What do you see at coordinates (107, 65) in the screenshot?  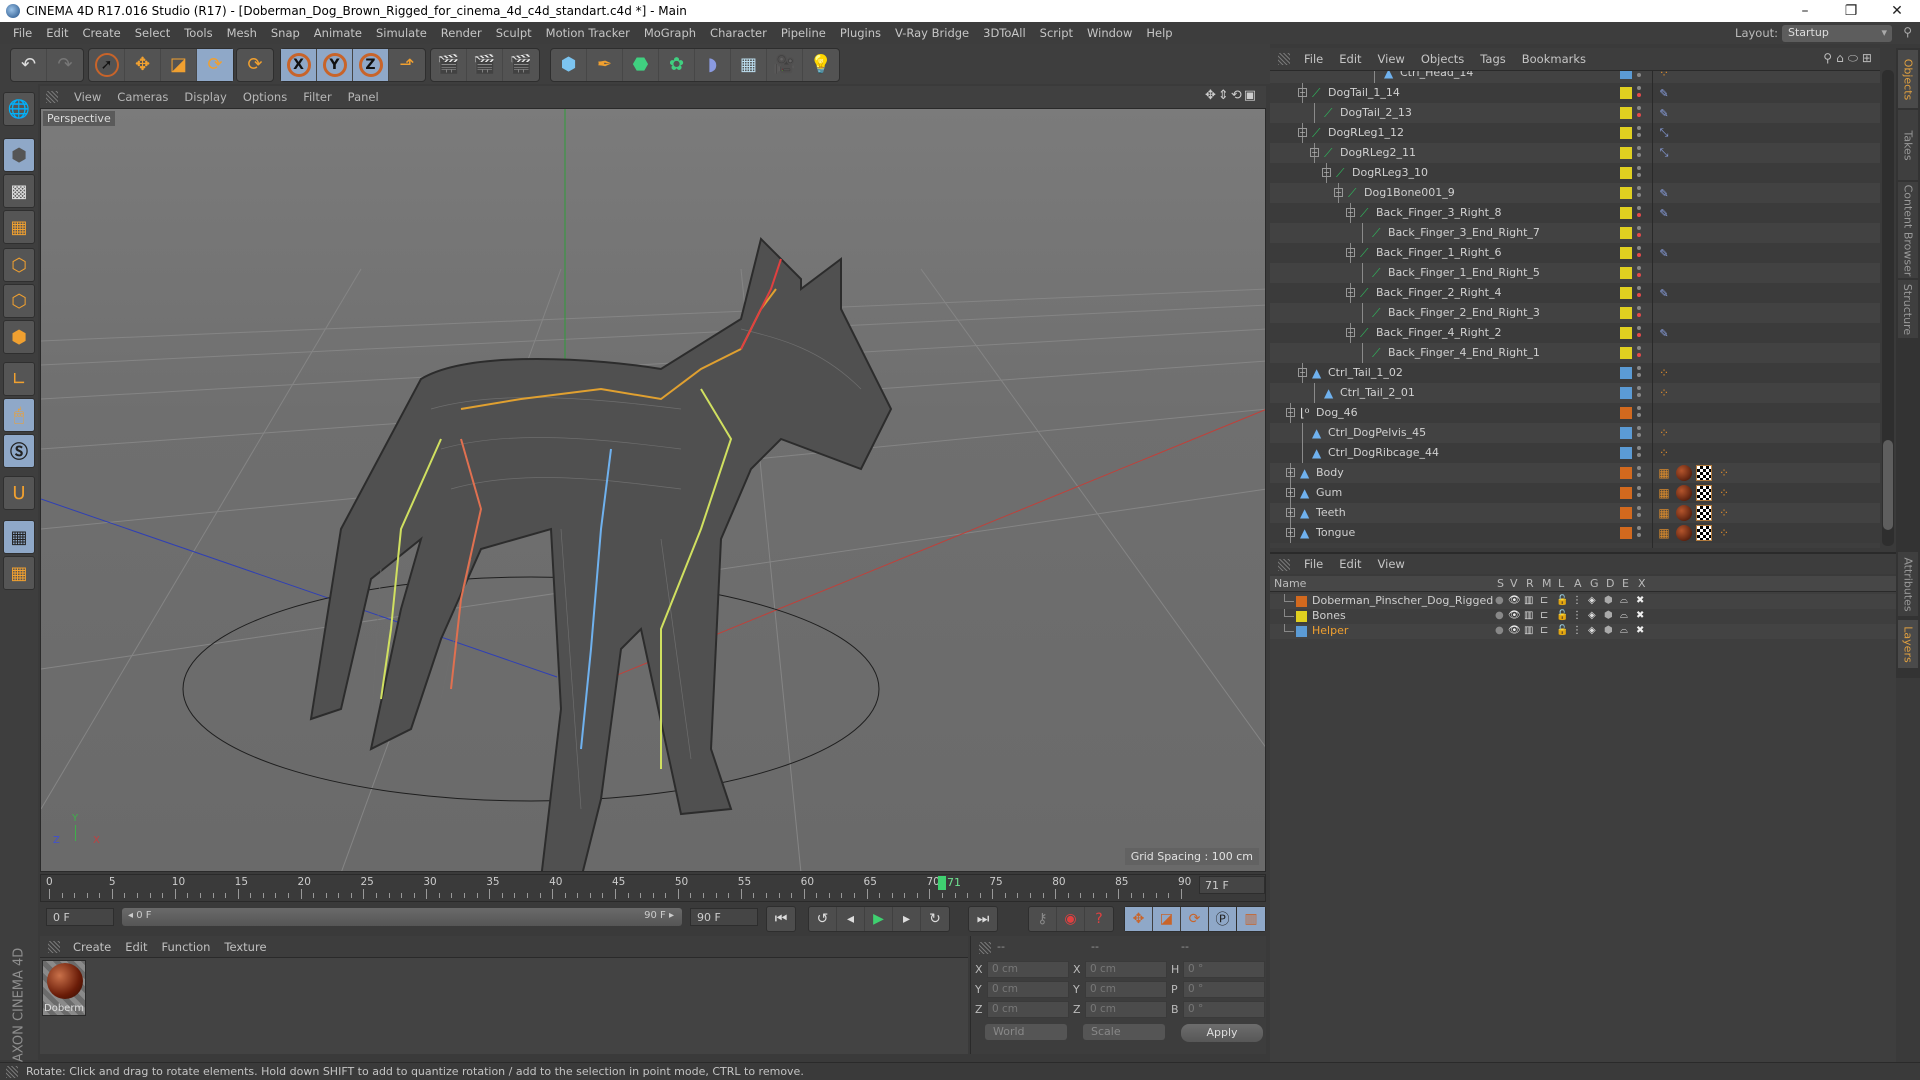 I see `live-selection-button: ➚` at bounding box center [107, 65].